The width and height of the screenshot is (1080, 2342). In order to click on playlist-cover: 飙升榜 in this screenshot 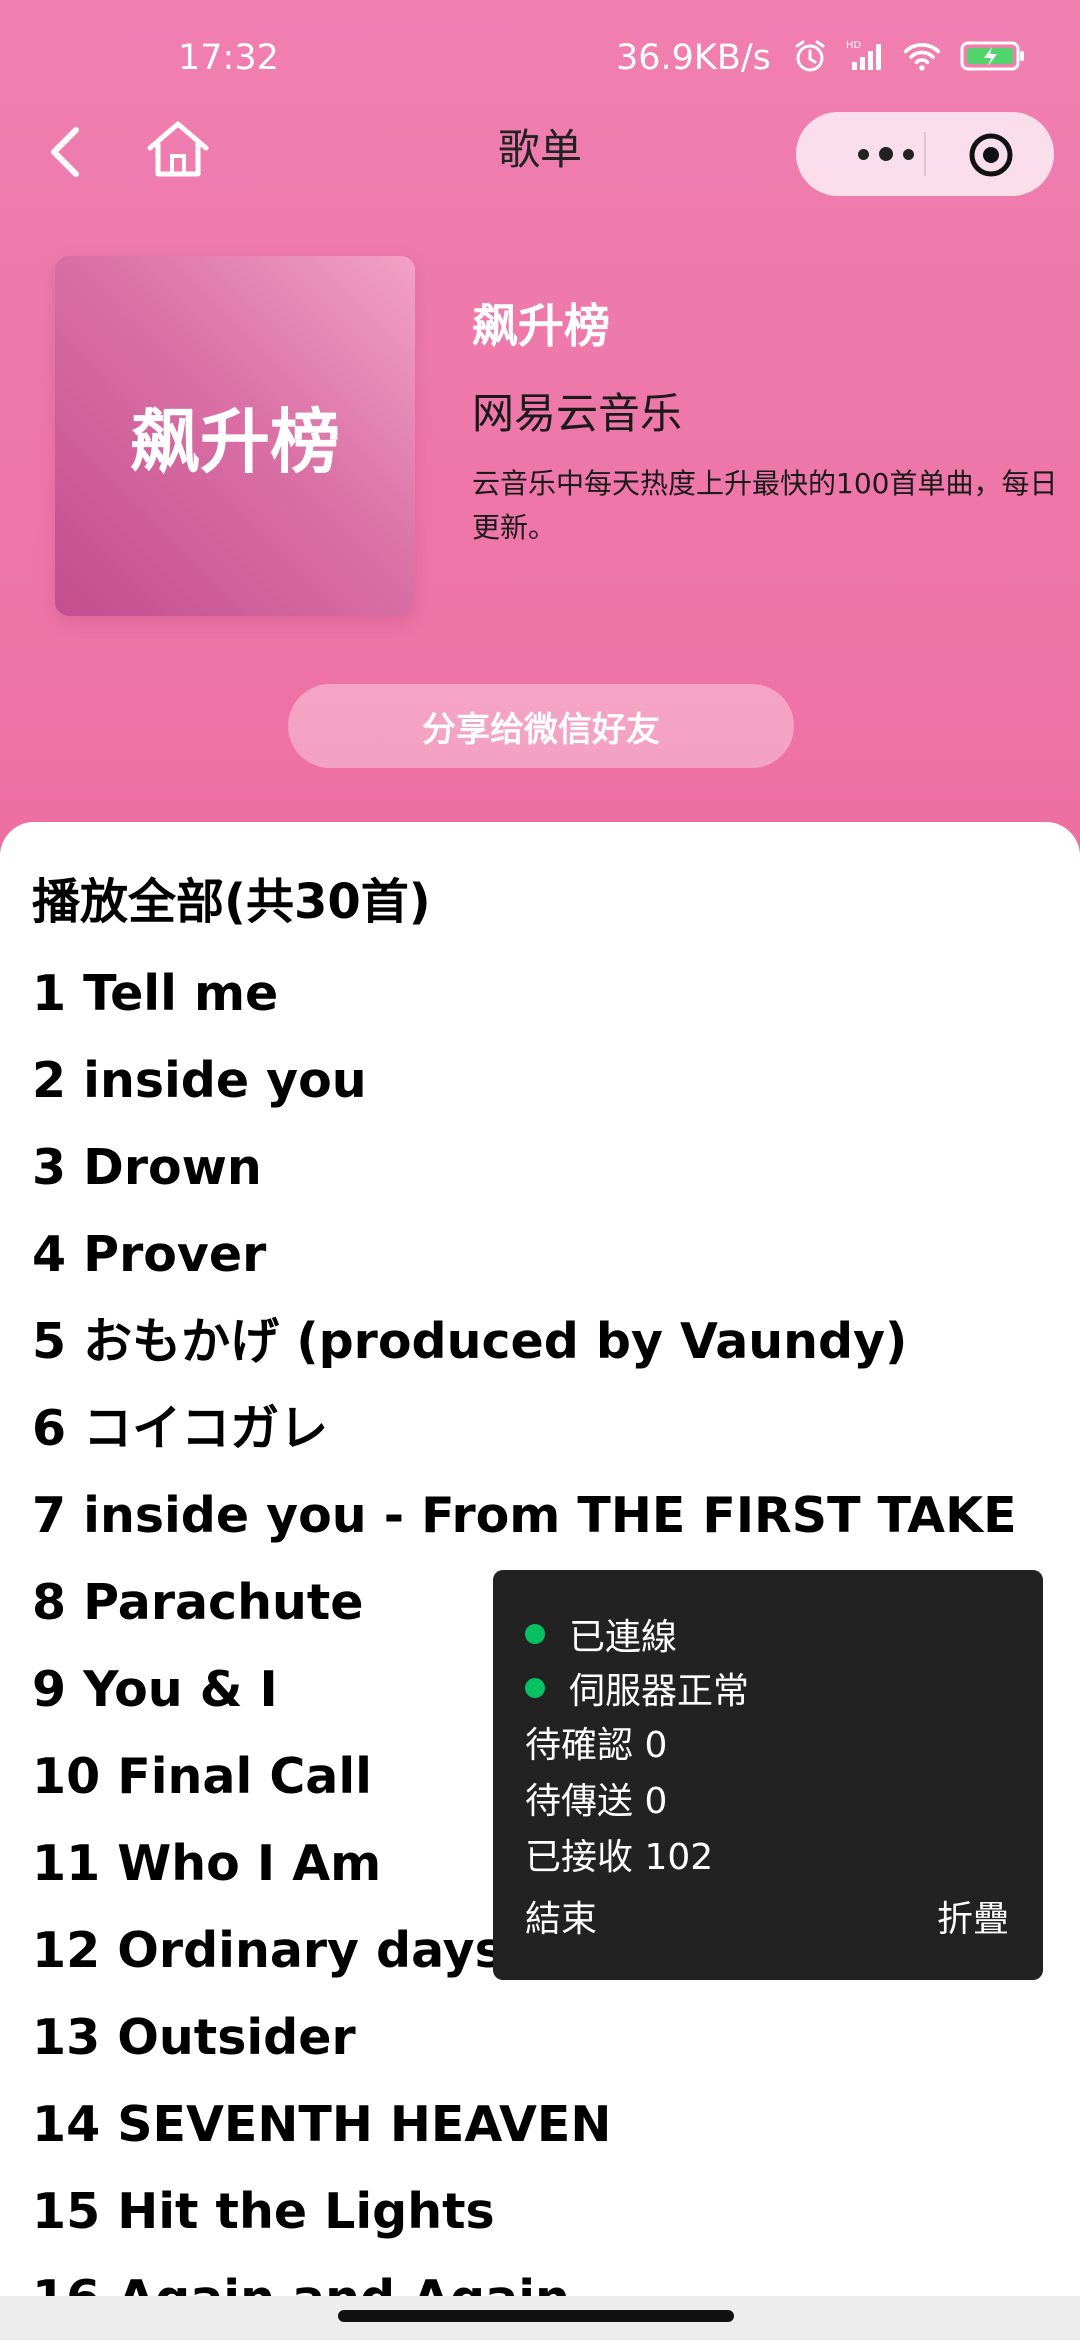, I will do `click(235, 436)`.